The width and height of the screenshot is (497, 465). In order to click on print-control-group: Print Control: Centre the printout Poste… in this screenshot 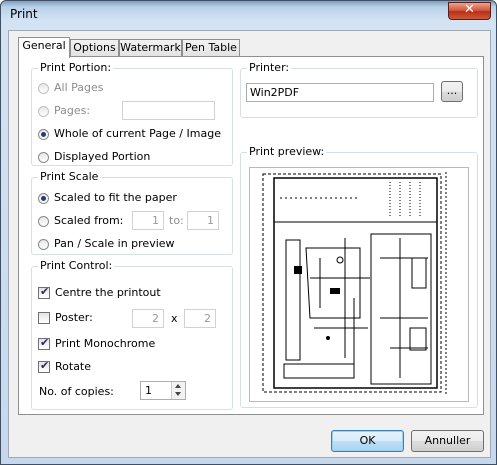, I will do `click(132, 334)`.